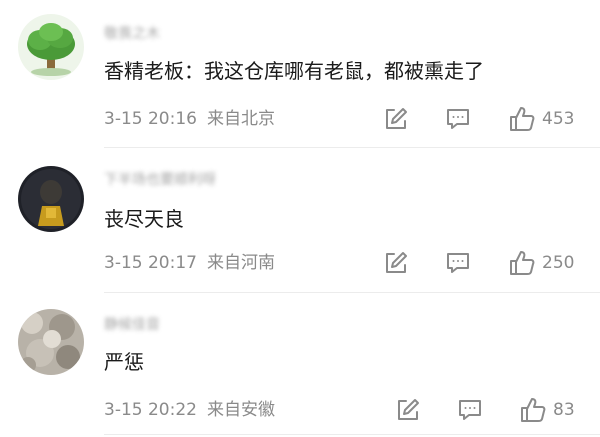 This screenshot has width=600, height=437. What do you see at coordinates (294, 71) in the screenshot?
I see `comment-text: 香精老板：我这仓库哪有老鼠，都被熏走了` at bounding box center [294, 71].